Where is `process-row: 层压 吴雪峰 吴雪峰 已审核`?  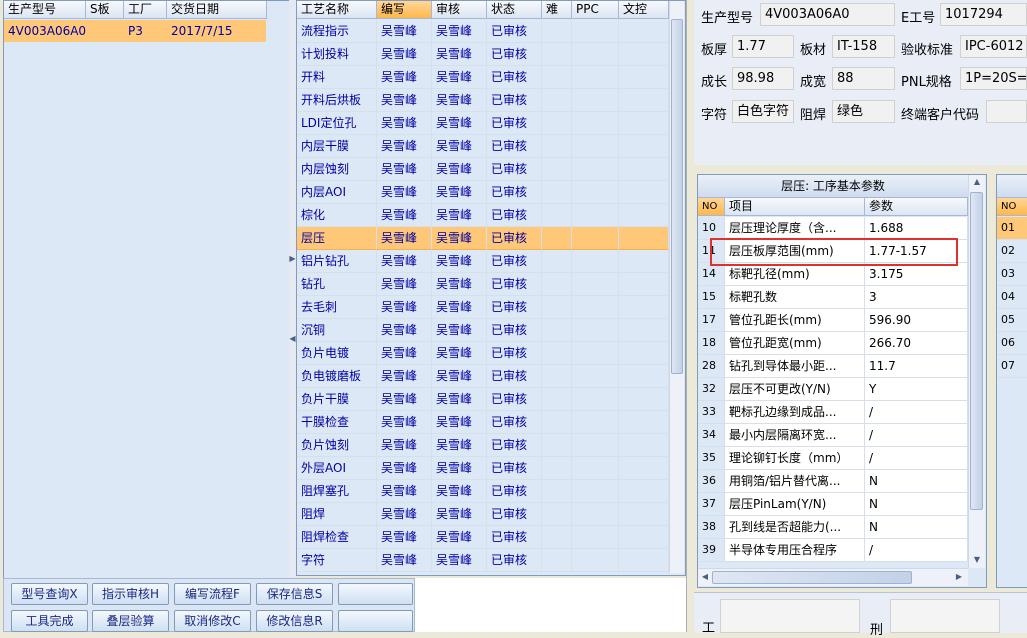 process-row: 层压 吴雪峰 吴雪峰 已审核 is located at coordinates (483, 238).